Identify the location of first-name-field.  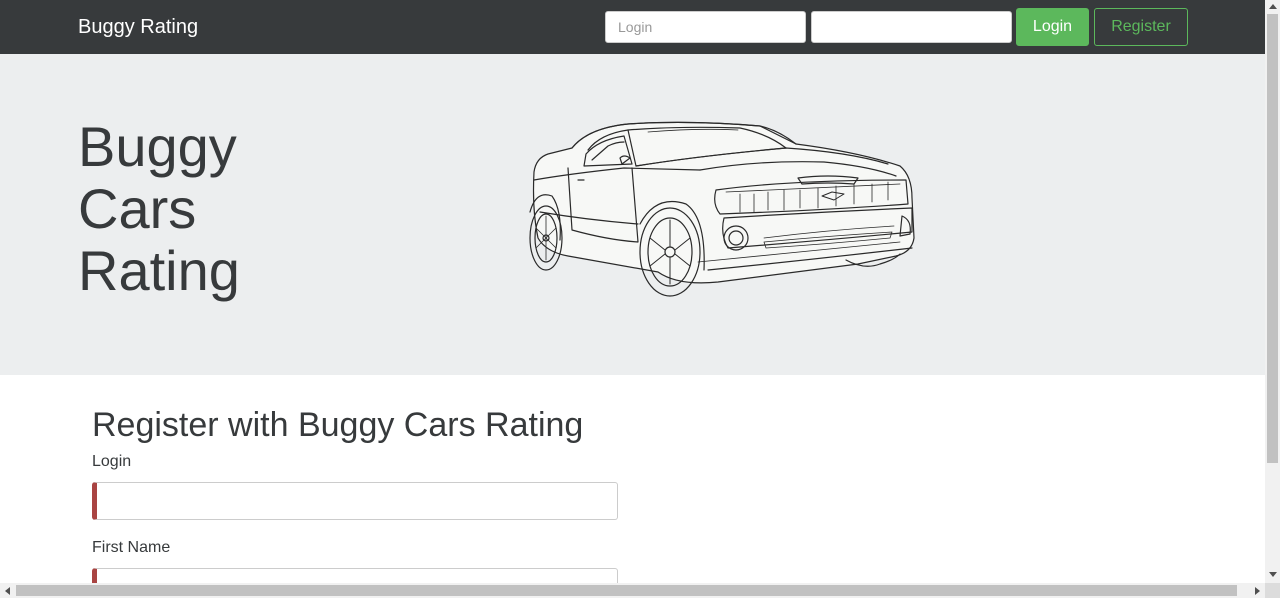
(355, 575).